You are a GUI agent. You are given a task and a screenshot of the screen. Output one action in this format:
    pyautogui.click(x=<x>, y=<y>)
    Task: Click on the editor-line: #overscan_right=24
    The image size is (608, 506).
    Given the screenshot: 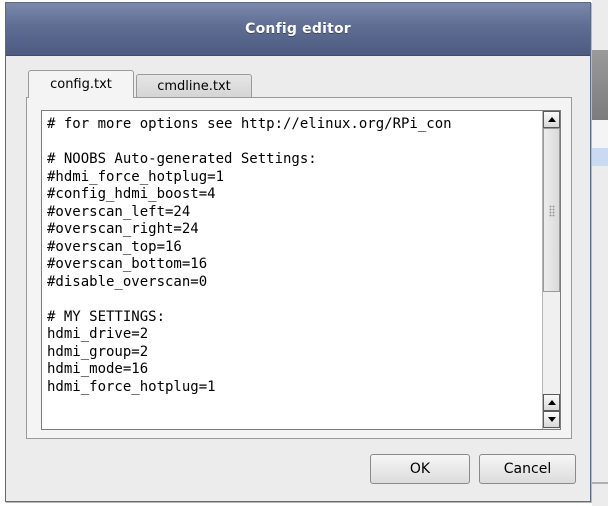 What is the action you would take?
    pyautogui.click(x=123, y=229)
    